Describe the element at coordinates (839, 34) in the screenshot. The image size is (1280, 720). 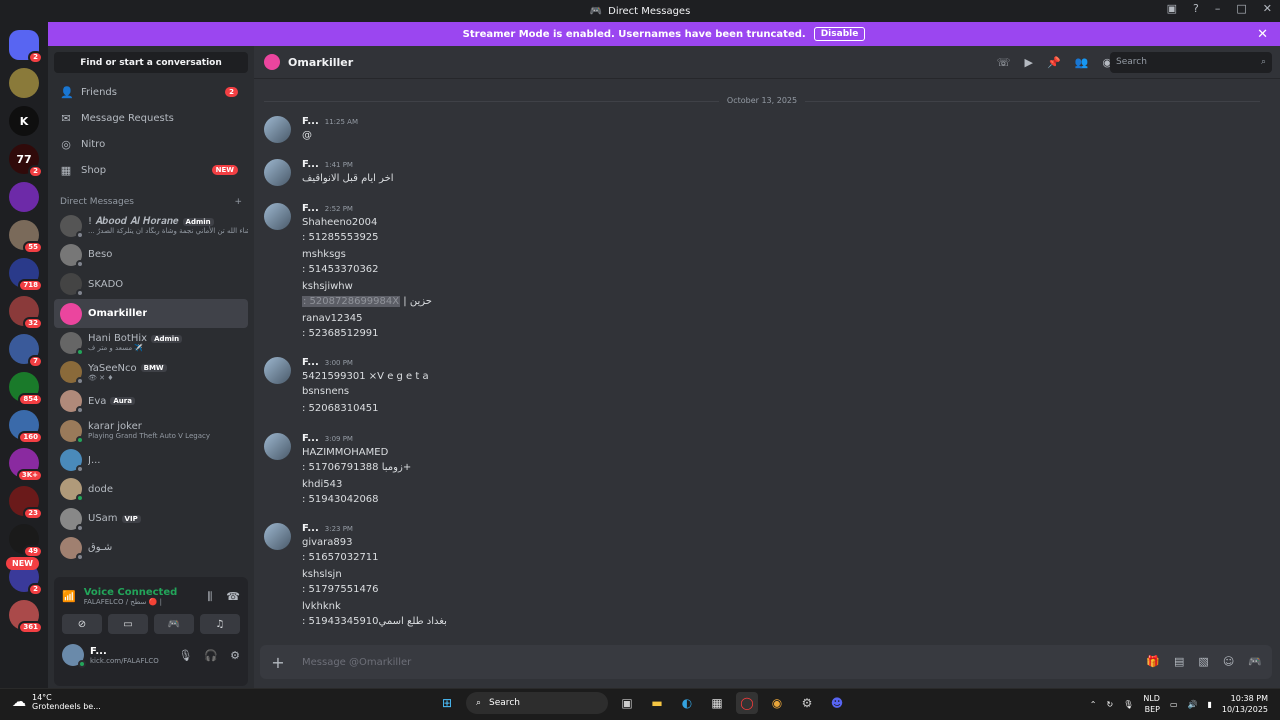
I see `disable-button: Disable` at that location.